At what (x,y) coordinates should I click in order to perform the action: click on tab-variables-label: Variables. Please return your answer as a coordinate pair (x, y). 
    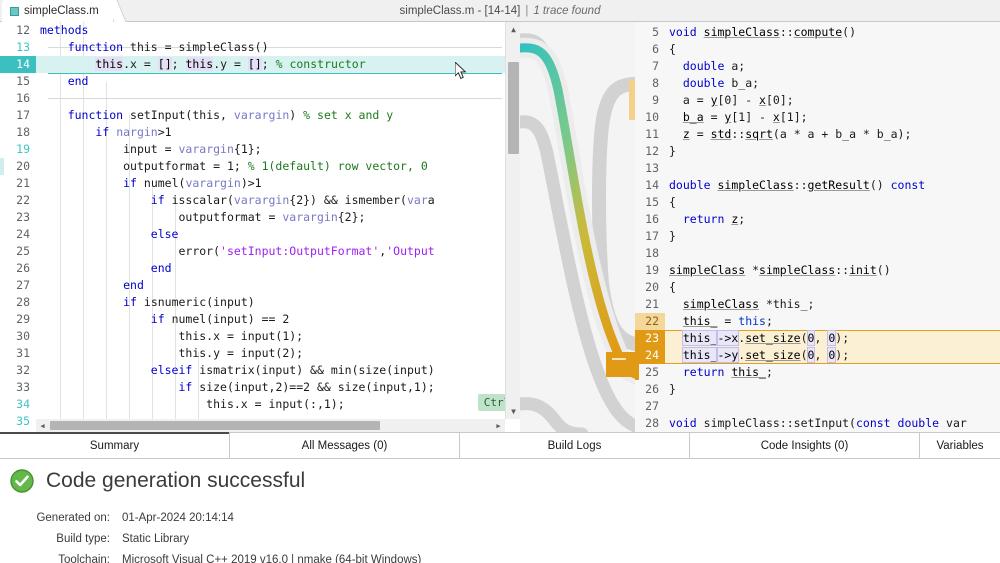
    Looking at the image, I should click on (960, 446).